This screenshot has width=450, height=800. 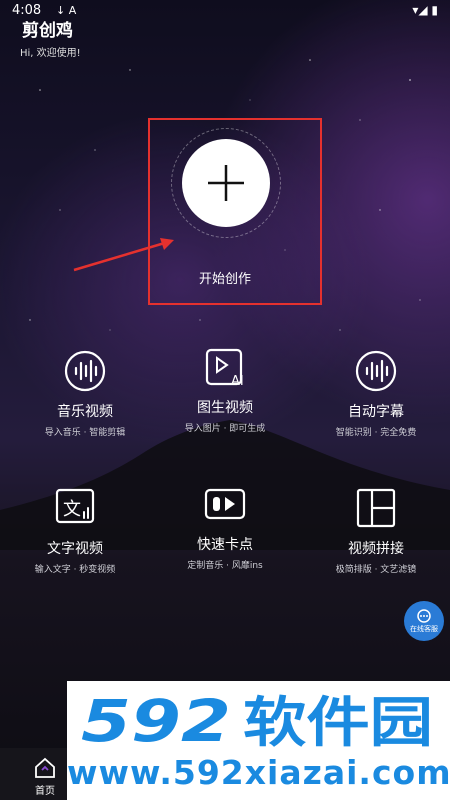 I want to click on home-icon, so click(x=45, y=768).